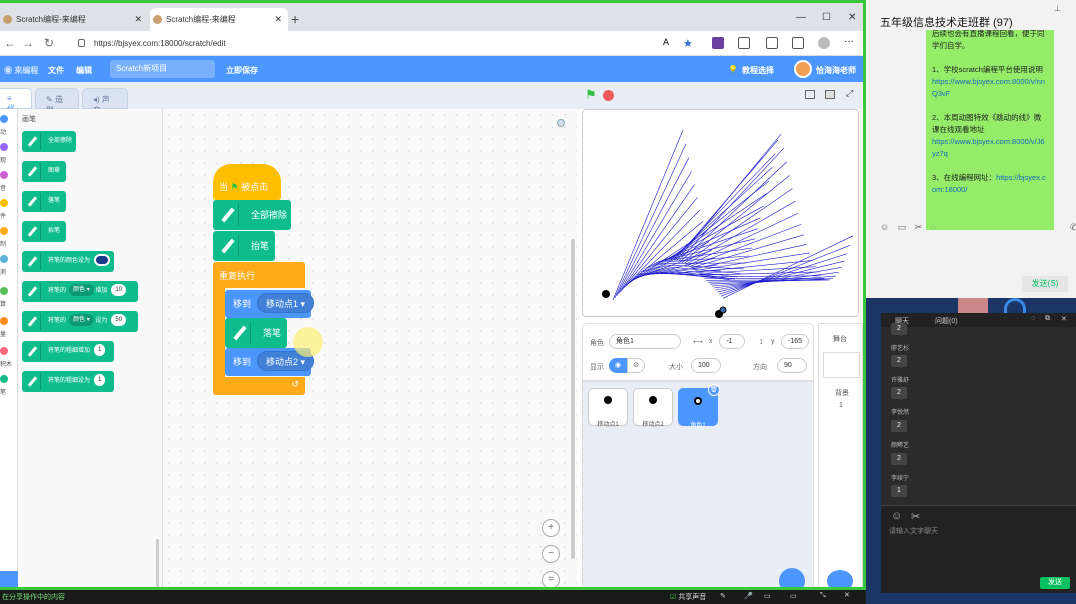 Image resolution: width=1076 pixels, height=604 pixels. I want to click on zoom-in-icon: +, so click(551, 528).